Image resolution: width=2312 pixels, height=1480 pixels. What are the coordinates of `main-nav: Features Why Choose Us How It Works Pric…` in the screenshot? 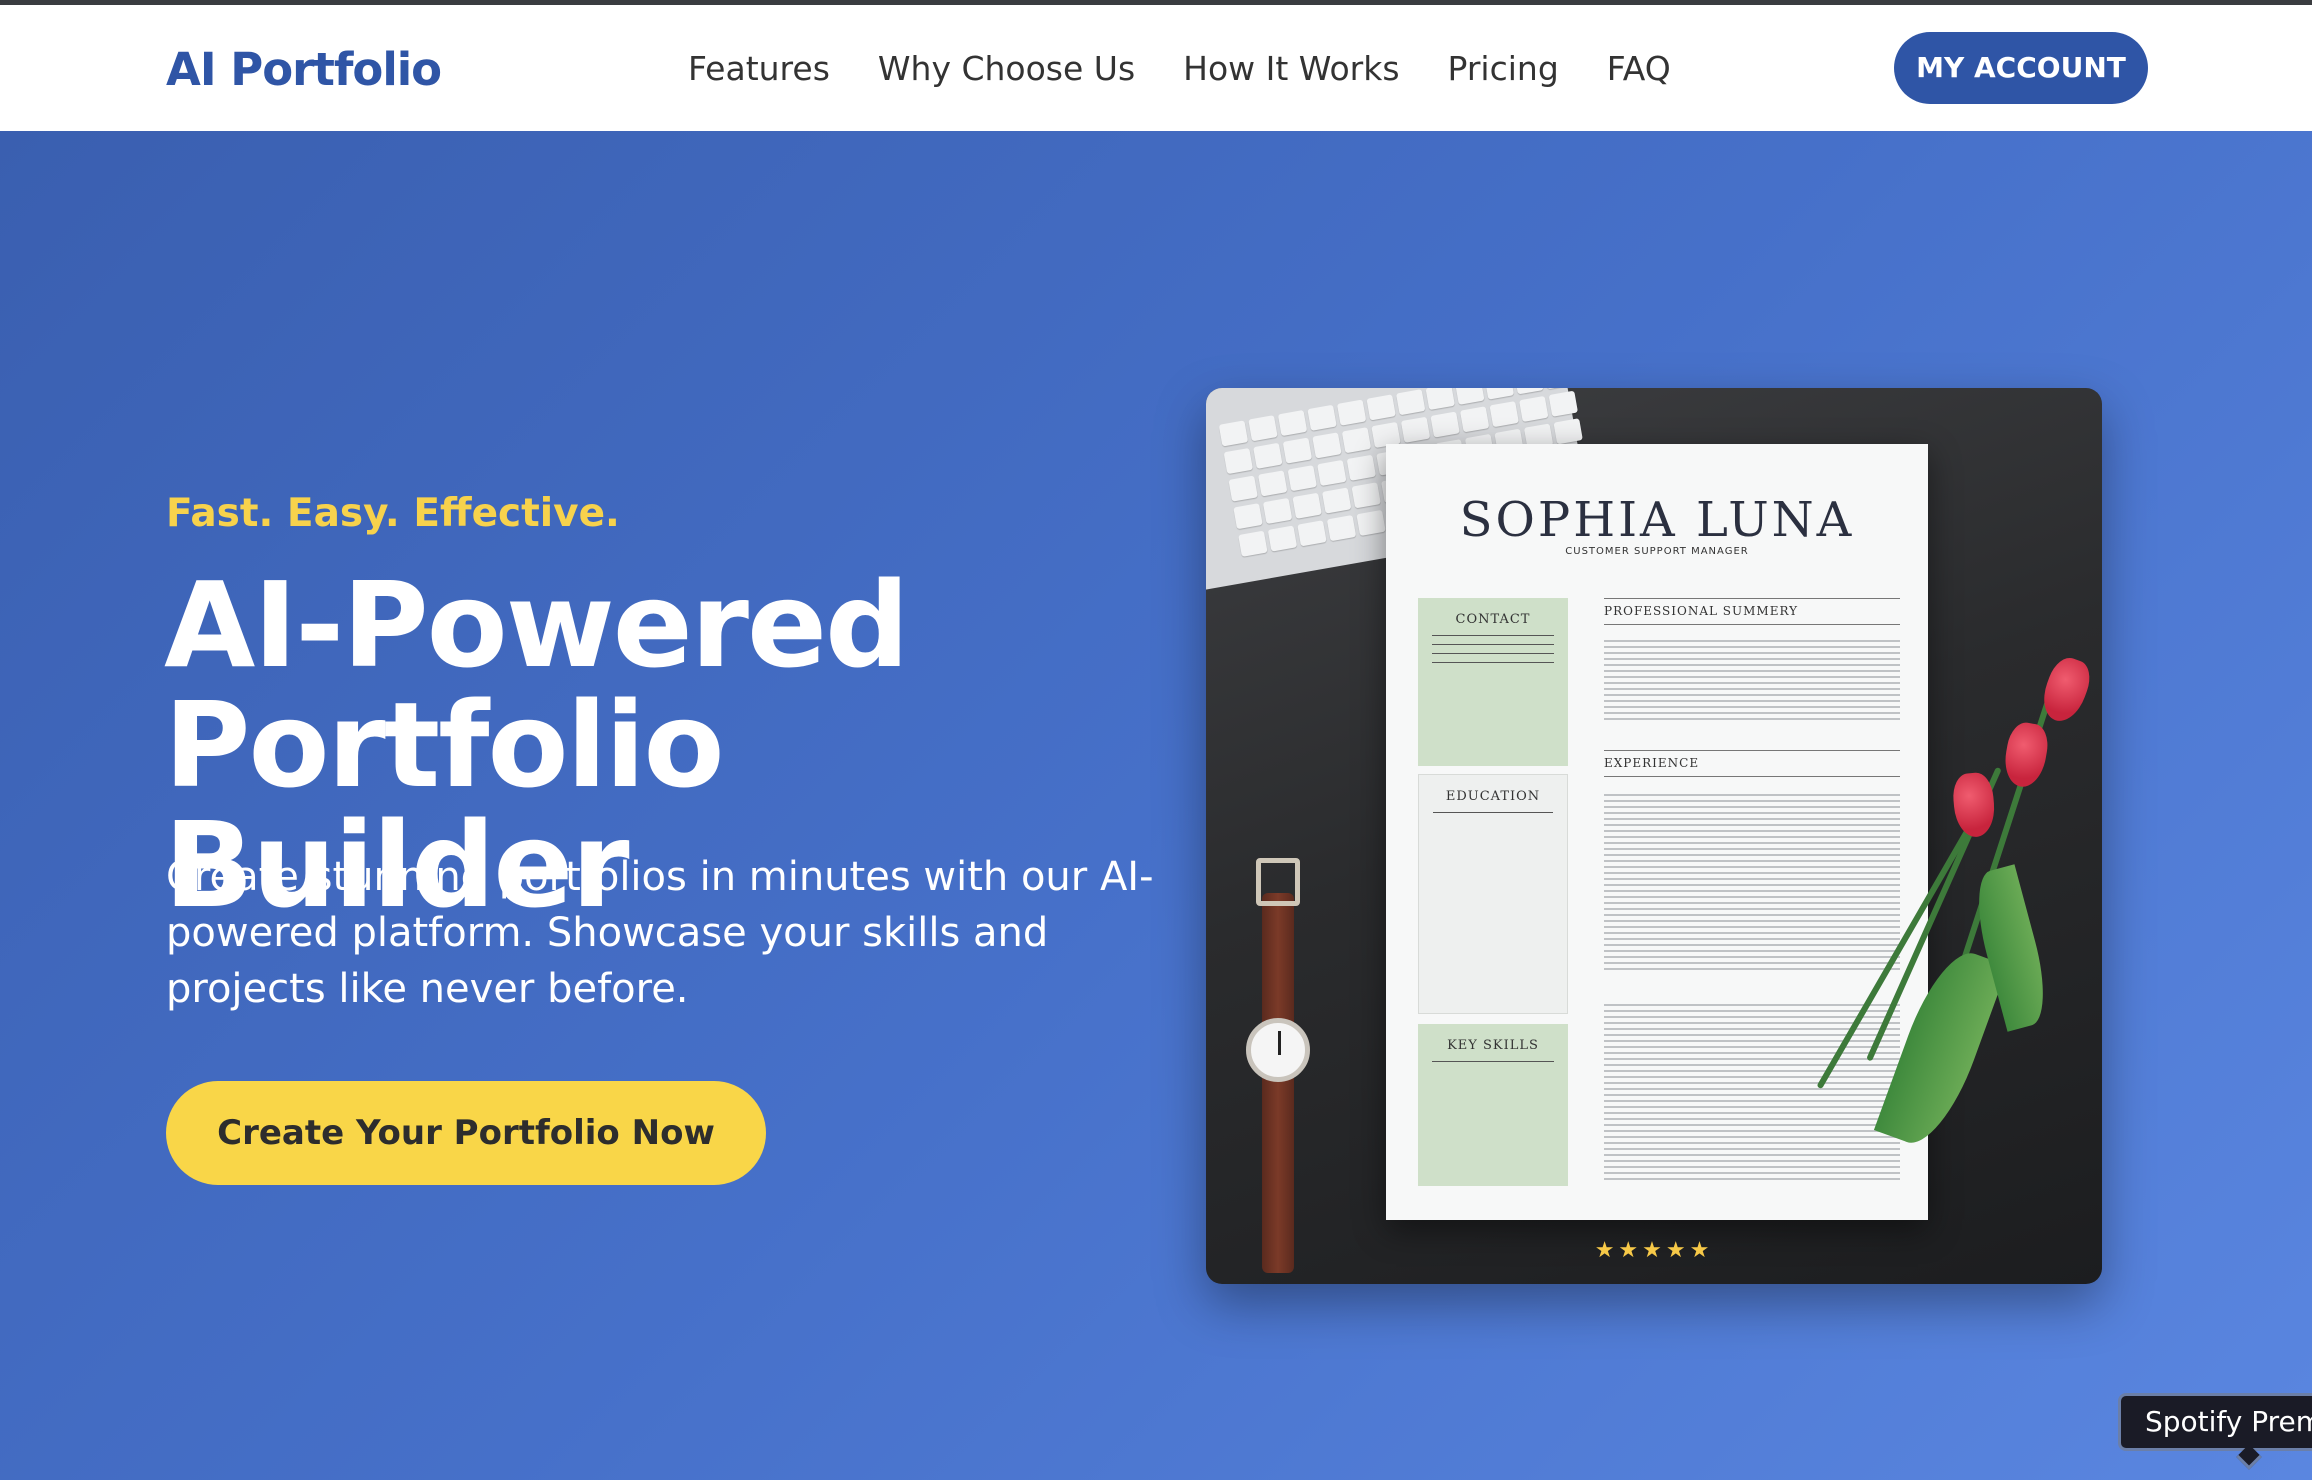 It's located at (1179, 68).